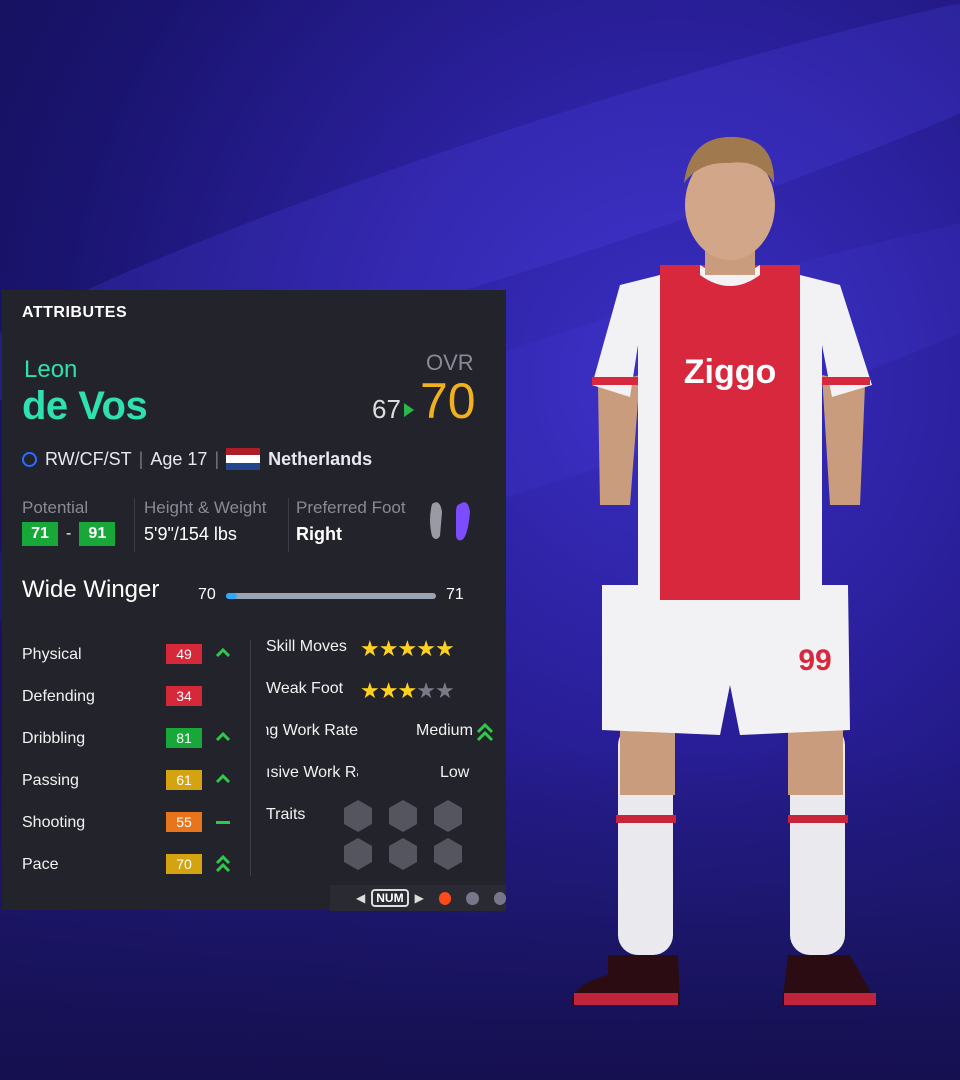 Image resolution: width=960 pixels, height=1080 pixels. I want to click on role-high-value: 71, so click(455, 594).